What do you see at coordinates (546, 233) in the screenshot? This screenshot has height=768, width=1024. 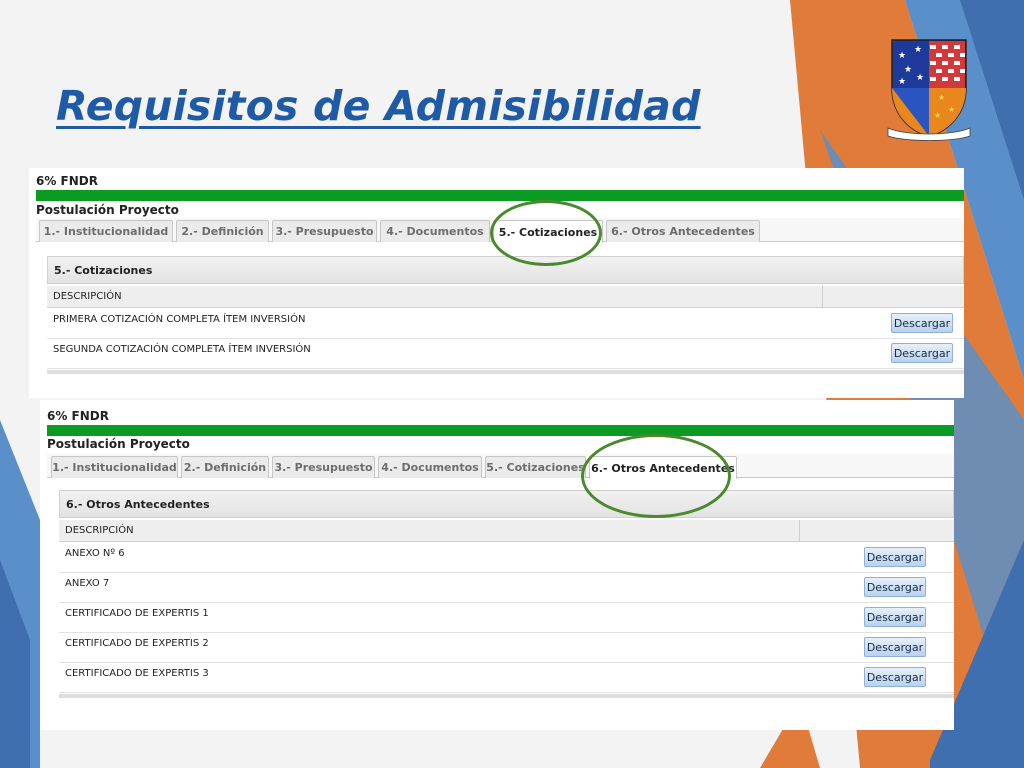 I see `highlight-circle-cotizaciones` at bounding box center [546, 233].